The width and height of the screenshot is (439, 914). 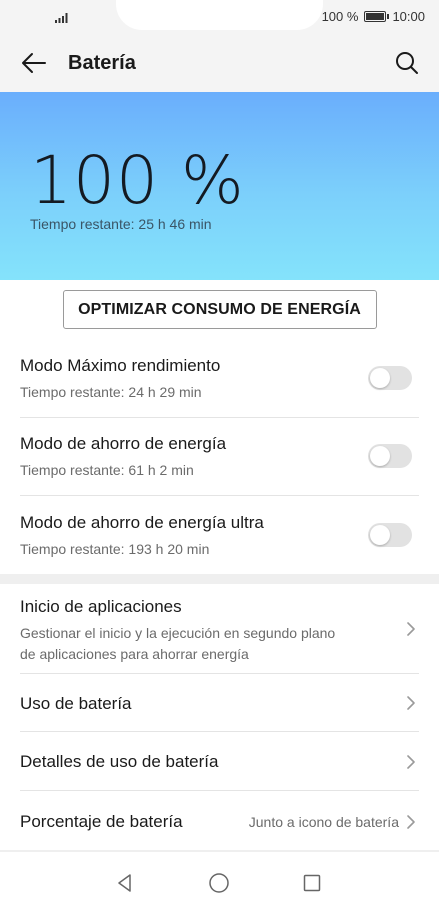 I want to click on setting-title: Uso de batería, so click(x=76, y=703).